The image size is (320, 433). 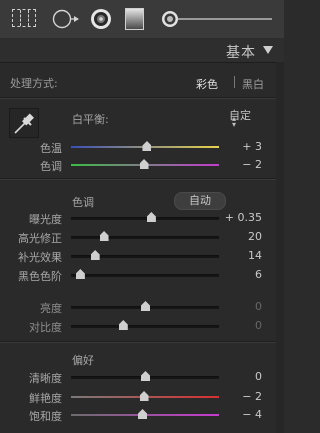 What do you see at coordinates (40, 276) in the screenshot?
I see `slider-label: 黑色色阶` at bounding box center [40, 276].